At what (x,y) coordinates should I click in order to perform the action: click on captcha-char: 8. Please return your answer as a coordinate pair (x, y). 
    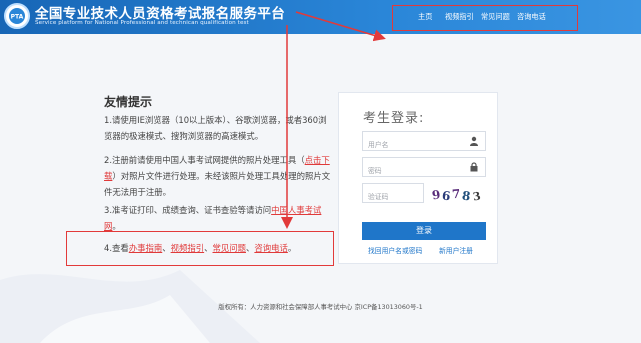
    Looking at the image, I should click on (466, 196).